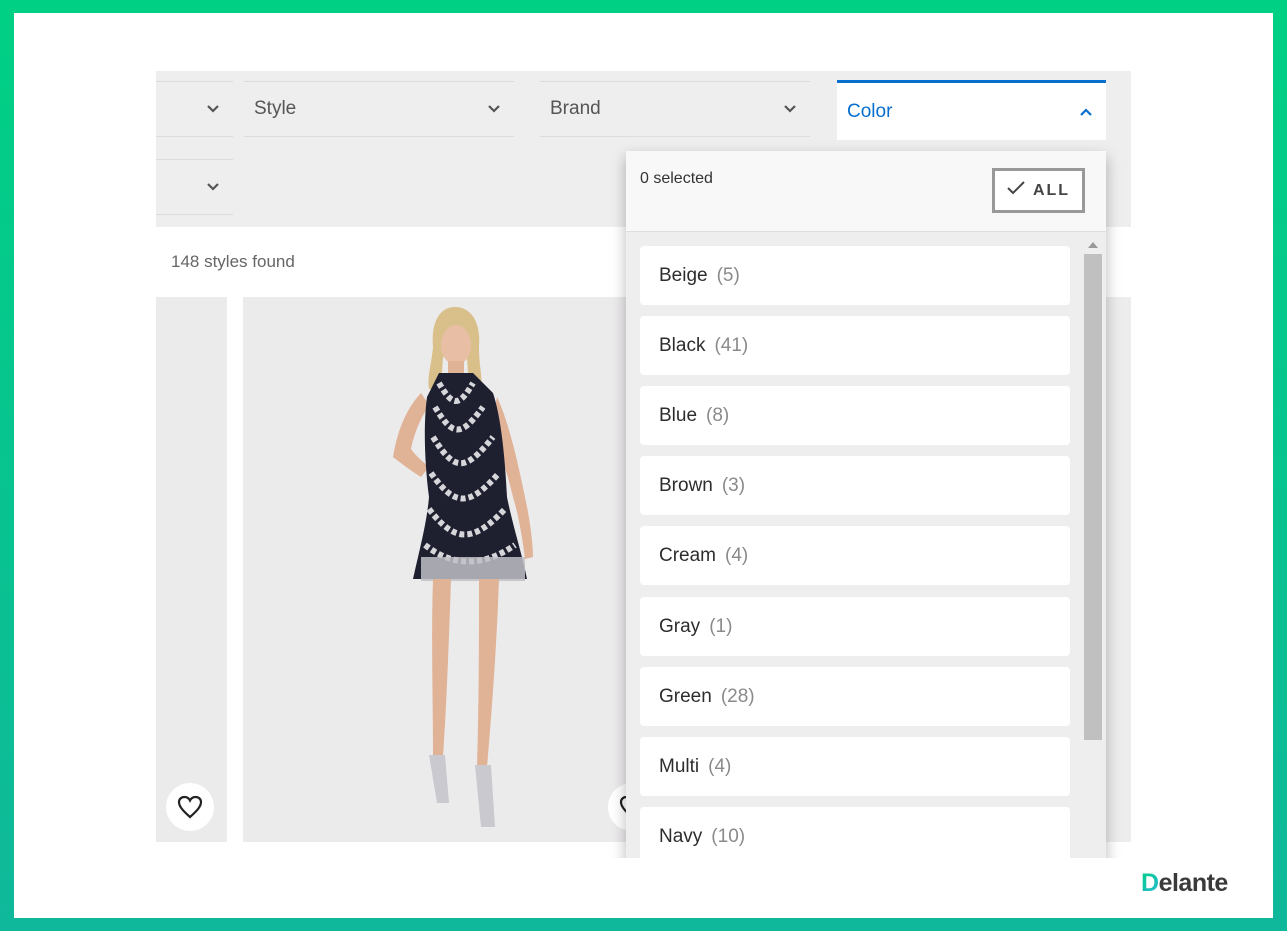 The width and height of the screenshot is (1287, 931). Describe the element at coordinates (191, 569) in the screenshot. I see `product-card-partial` at that location.